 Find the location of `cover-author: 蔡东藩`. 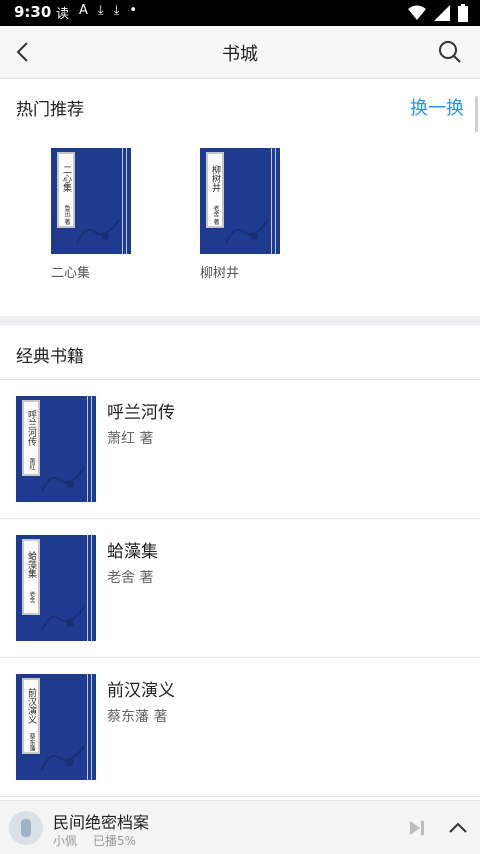

cover-author: 蔡东藩 is located at coordinates (31, 742).